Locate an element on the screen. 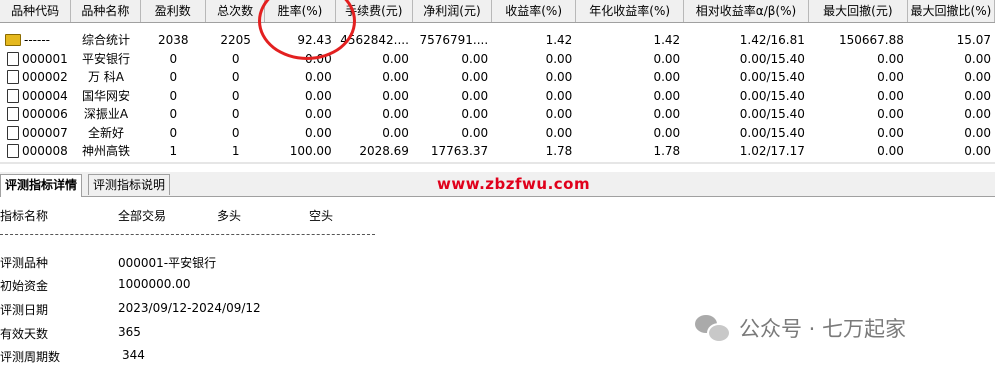 This screenshot has height=368, width=995. detail-value-capital: 1000000.00 is located at coordinates (154, 284).